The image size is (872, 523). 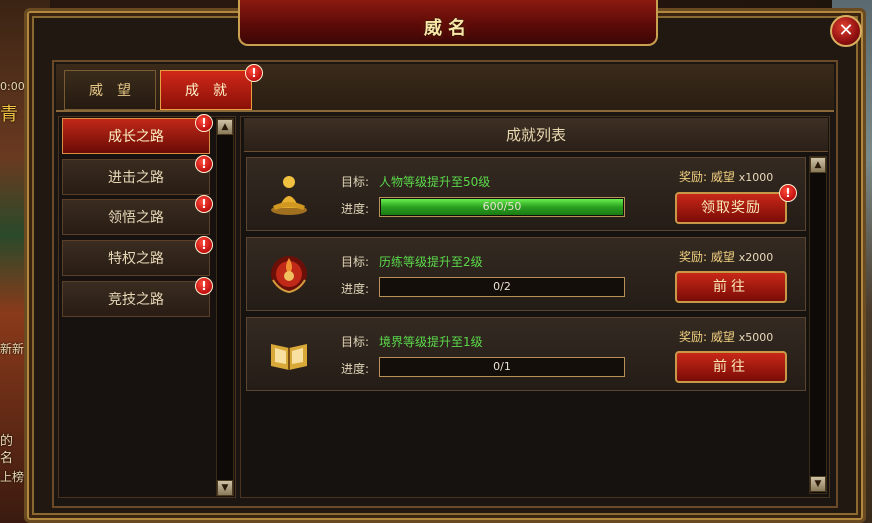 I want to click on reward-info: 奖励: 威望 x1000, so click(x=726, y=176).